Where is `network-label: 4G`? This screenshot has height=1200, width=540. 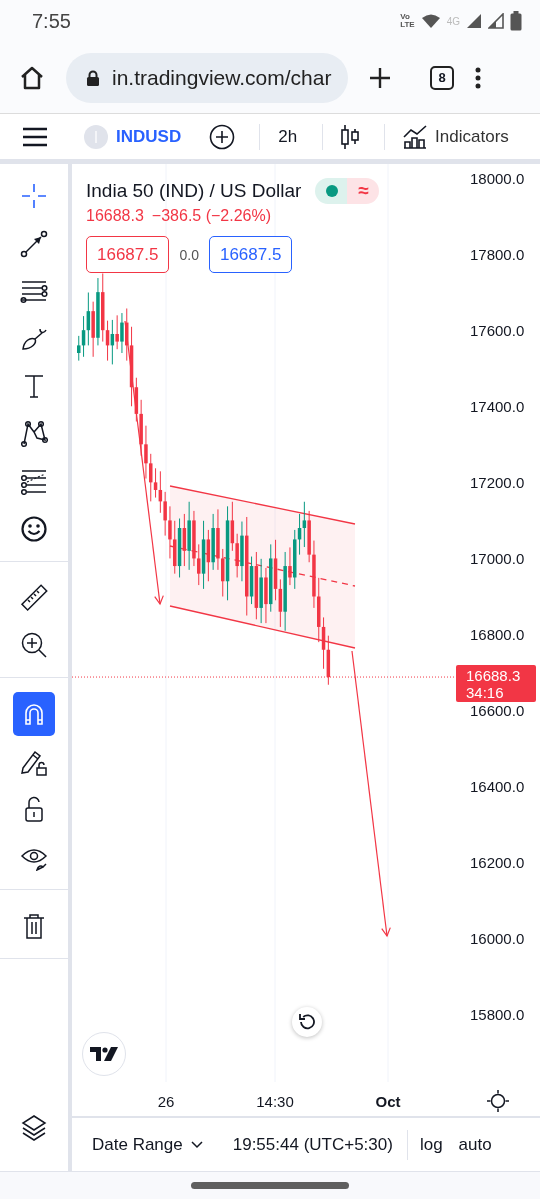
network-label: 4G is located at coordinates (453, 21).